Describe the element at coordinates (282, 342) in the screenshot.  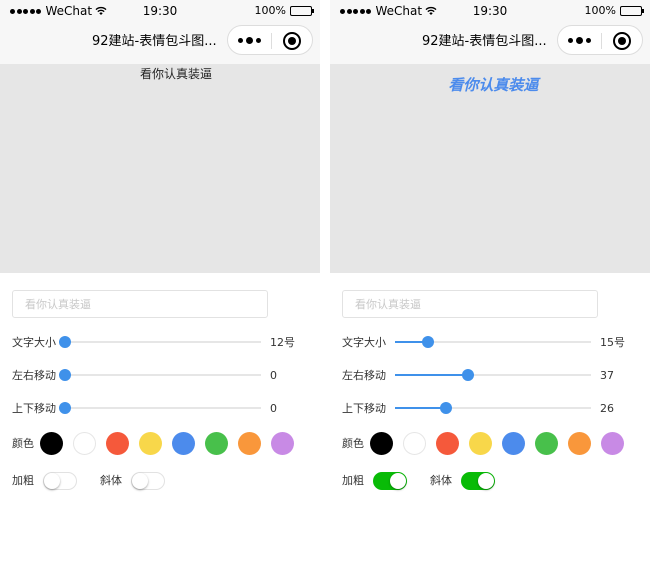
I see `font-size-value: 12号` at that location.